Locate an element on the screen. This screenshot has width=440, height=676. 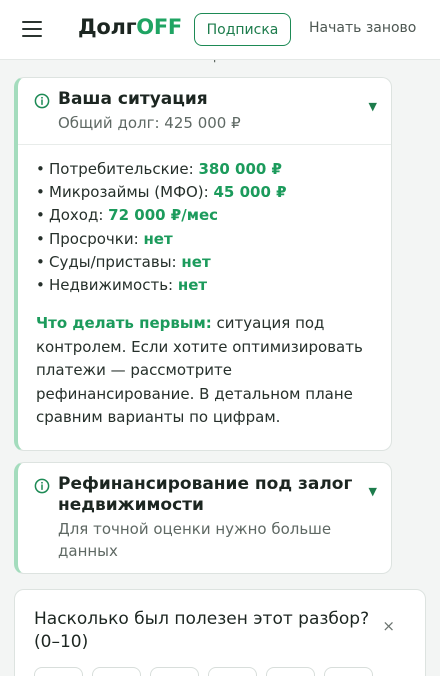
list-item: • Просрочки: нет is located at coordinates (104, 238).